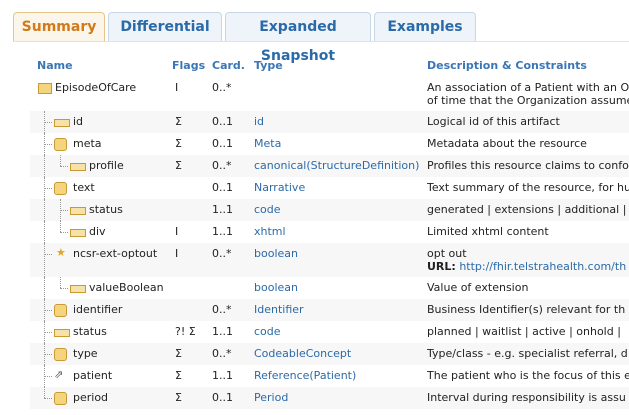 The width and height of the screenshot is (629, 415). I want to click on tab-expanded-snapshot: Expanded Snapshot, so click(298, 38).